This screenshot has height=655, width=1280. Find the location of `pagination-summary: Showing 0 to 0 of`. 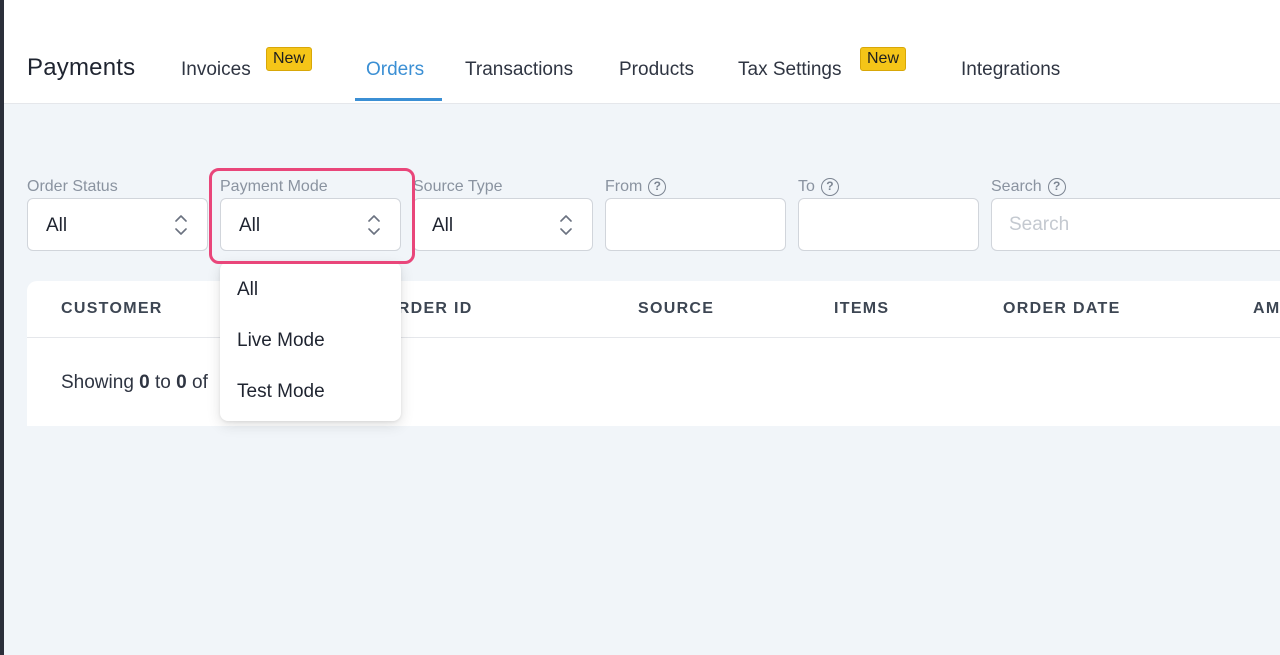

pagination-summary: Showing 0 to 0 of is located at coordinates (134, 382).